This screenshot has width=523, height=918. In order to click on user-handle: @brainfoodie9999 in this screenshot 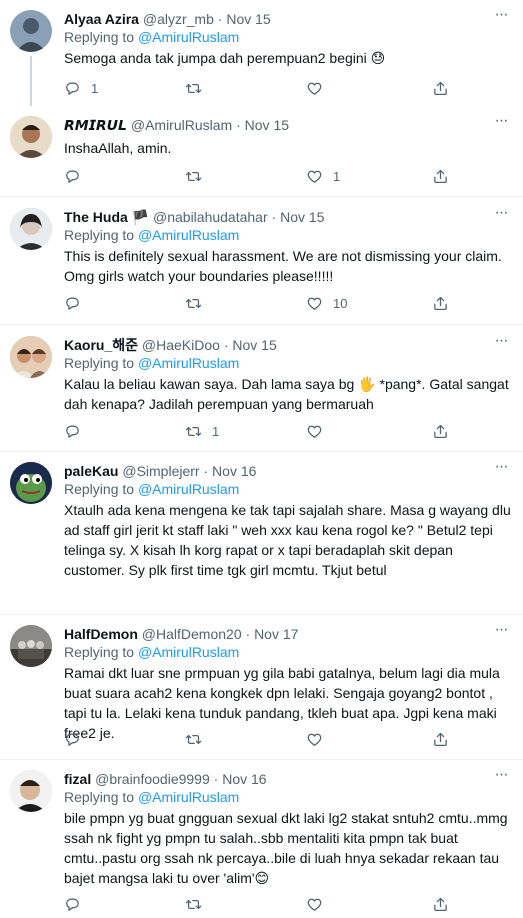, I will do `click(152, 779)`.